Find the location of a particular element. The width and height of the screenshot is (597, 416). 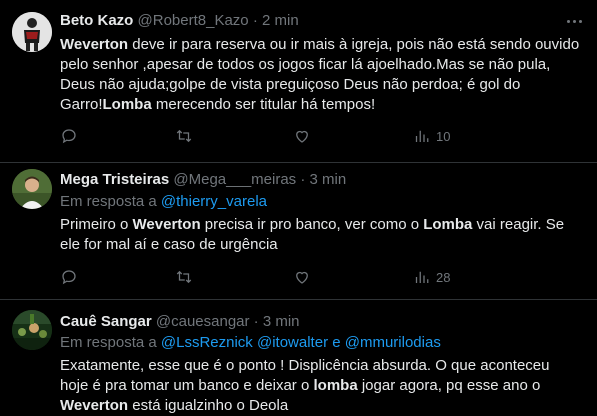

highlighted-term: lomba is located at coordinates (335, 385).